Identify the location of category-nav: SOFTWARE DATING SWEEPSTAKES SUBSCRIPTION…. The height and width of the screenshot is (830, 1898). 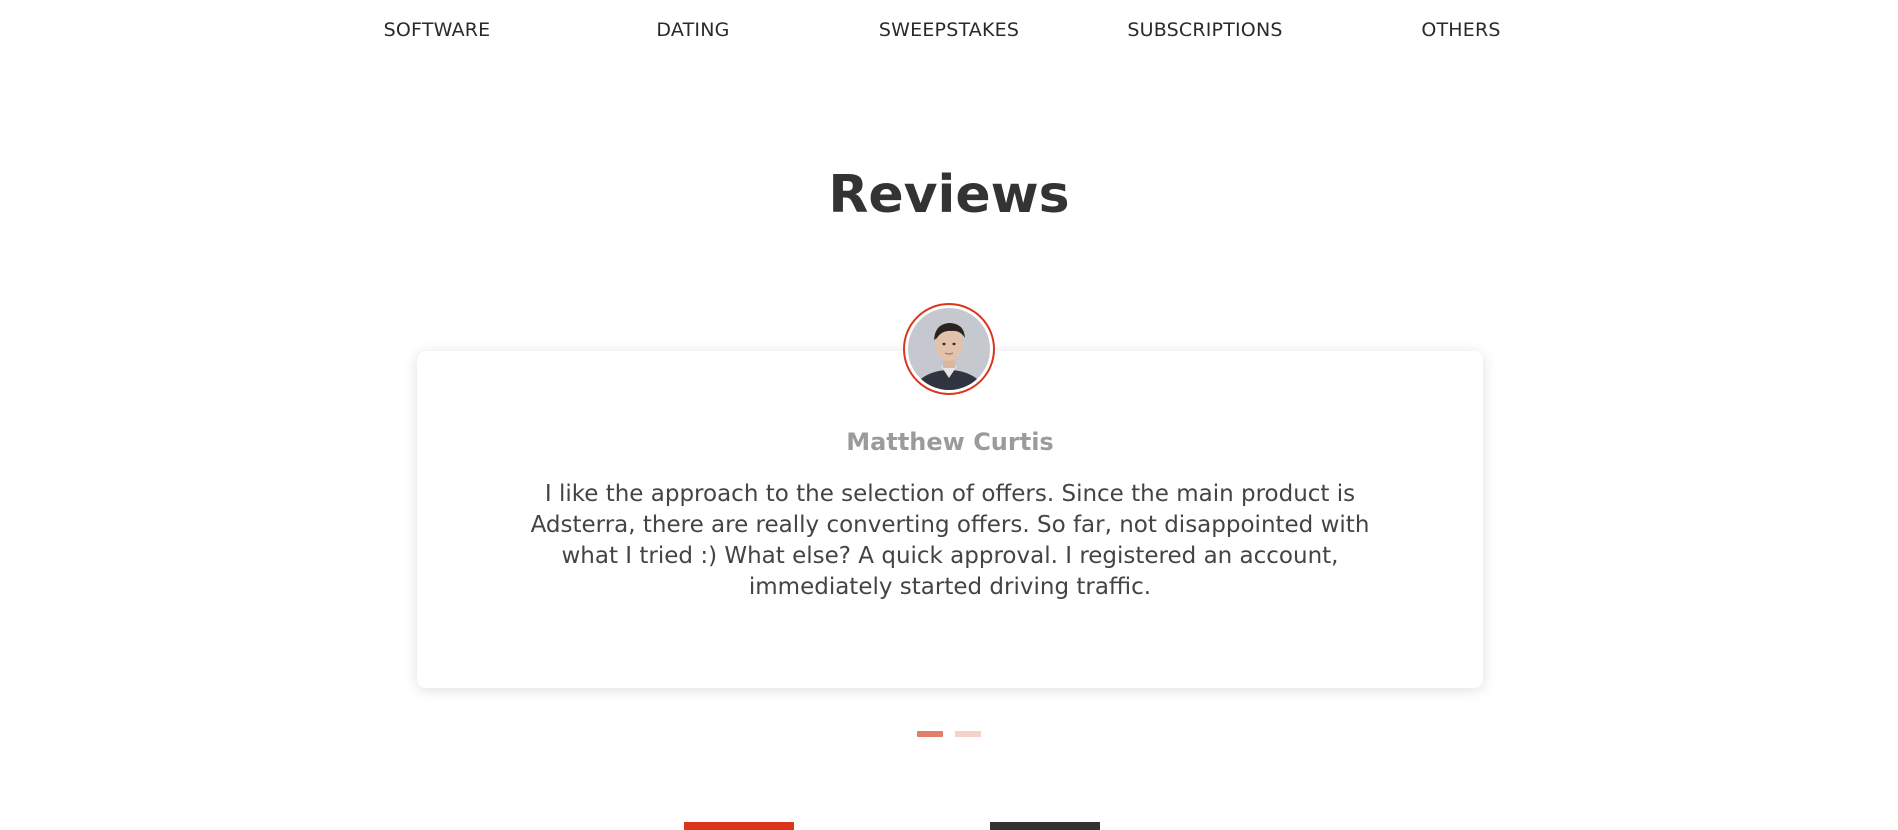
(949, 30).